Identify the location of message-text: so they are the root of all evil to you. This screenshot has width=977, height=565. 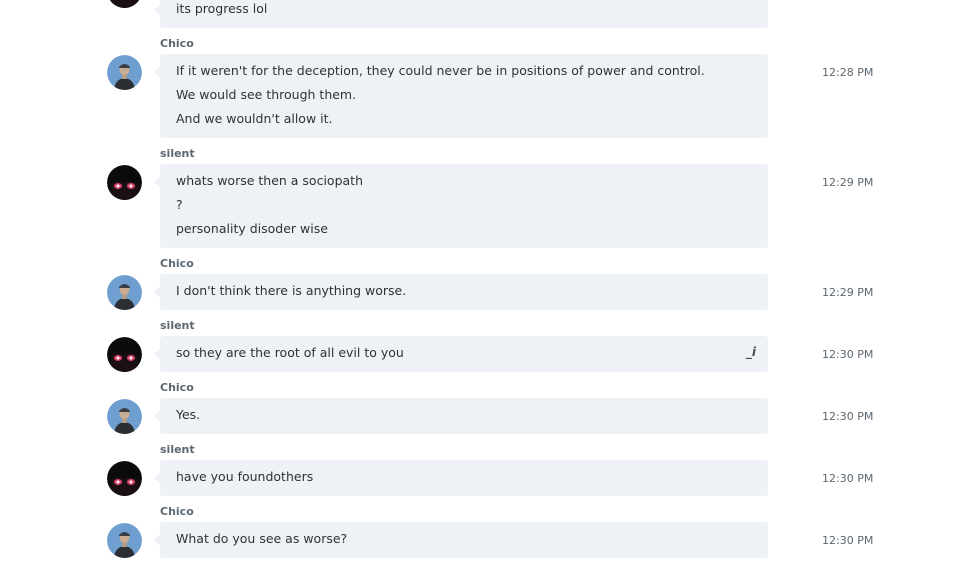
(290, 352).